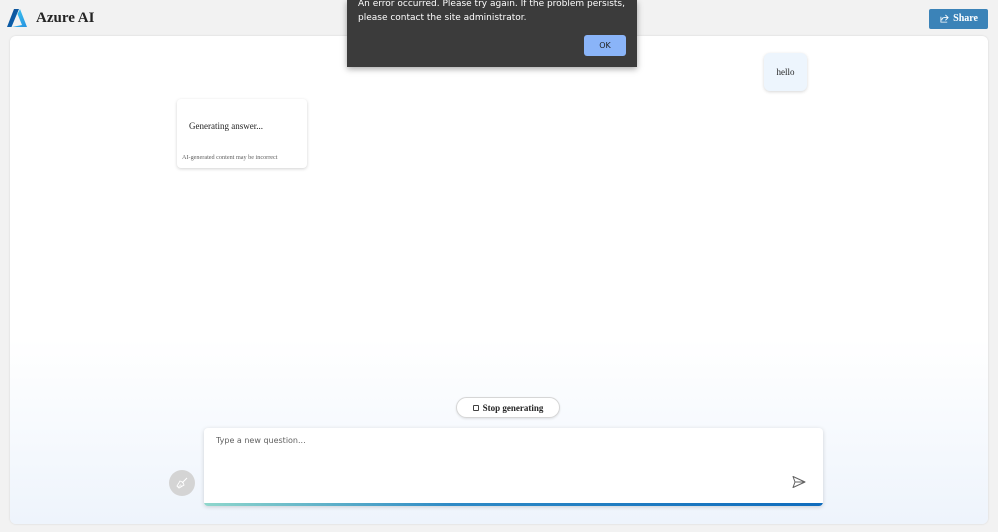  I want to click on answer-disclaimer: AI-generated content may be incorrect, so click(230, 157).